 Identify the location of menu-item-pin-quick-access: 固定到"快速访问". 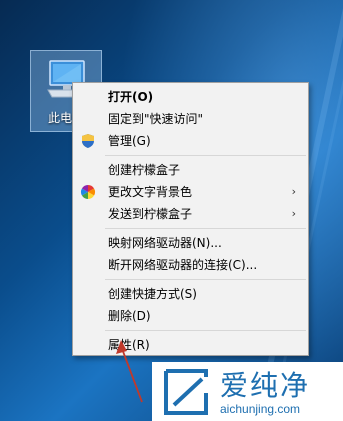
(190, 119).